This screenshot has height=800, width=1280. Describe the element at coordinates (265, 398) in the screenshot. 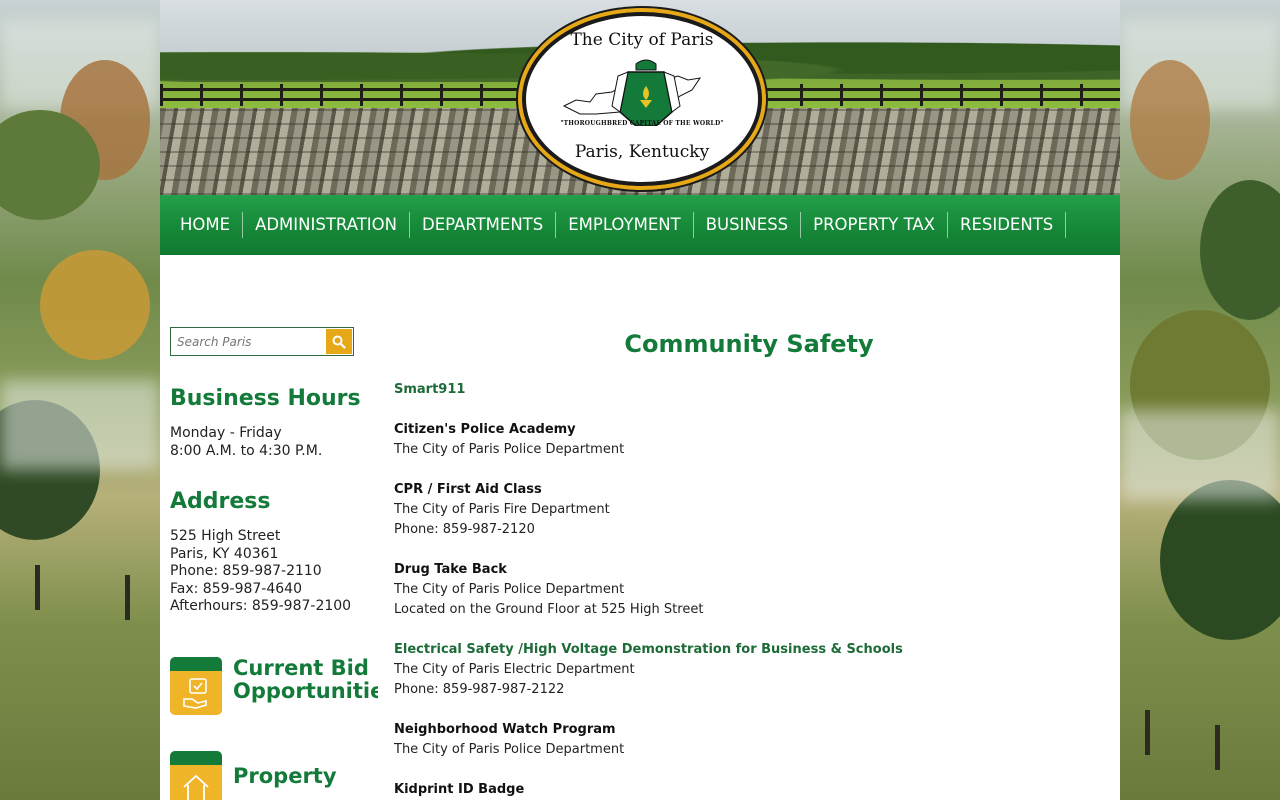

I see `business-hours-heading: Business Hours` at that location.